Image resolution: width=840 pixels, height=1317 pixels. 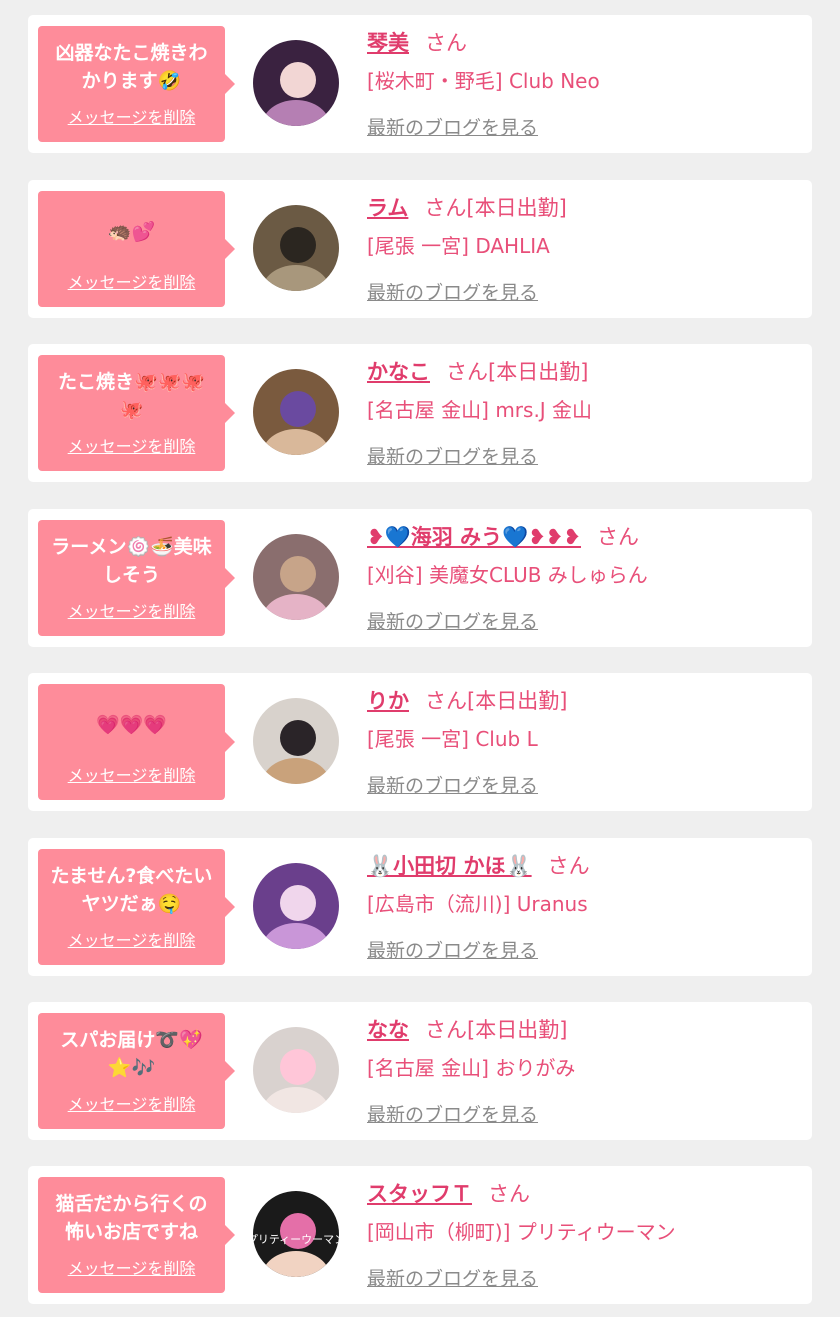 I want to click on avatar-photo: プリティーウーマン, so click(x=296, y=1234).